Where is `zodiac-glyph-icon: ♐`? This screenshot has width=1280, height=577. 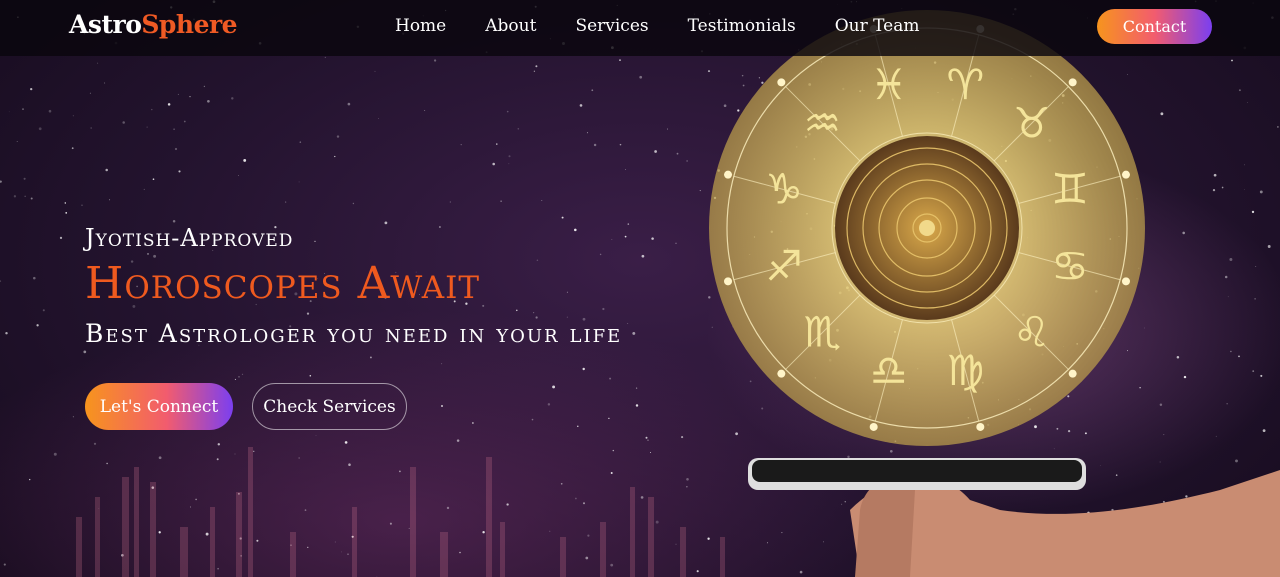
zodiac-glyph-icon: ♐ is located at coordinates (784, 265).